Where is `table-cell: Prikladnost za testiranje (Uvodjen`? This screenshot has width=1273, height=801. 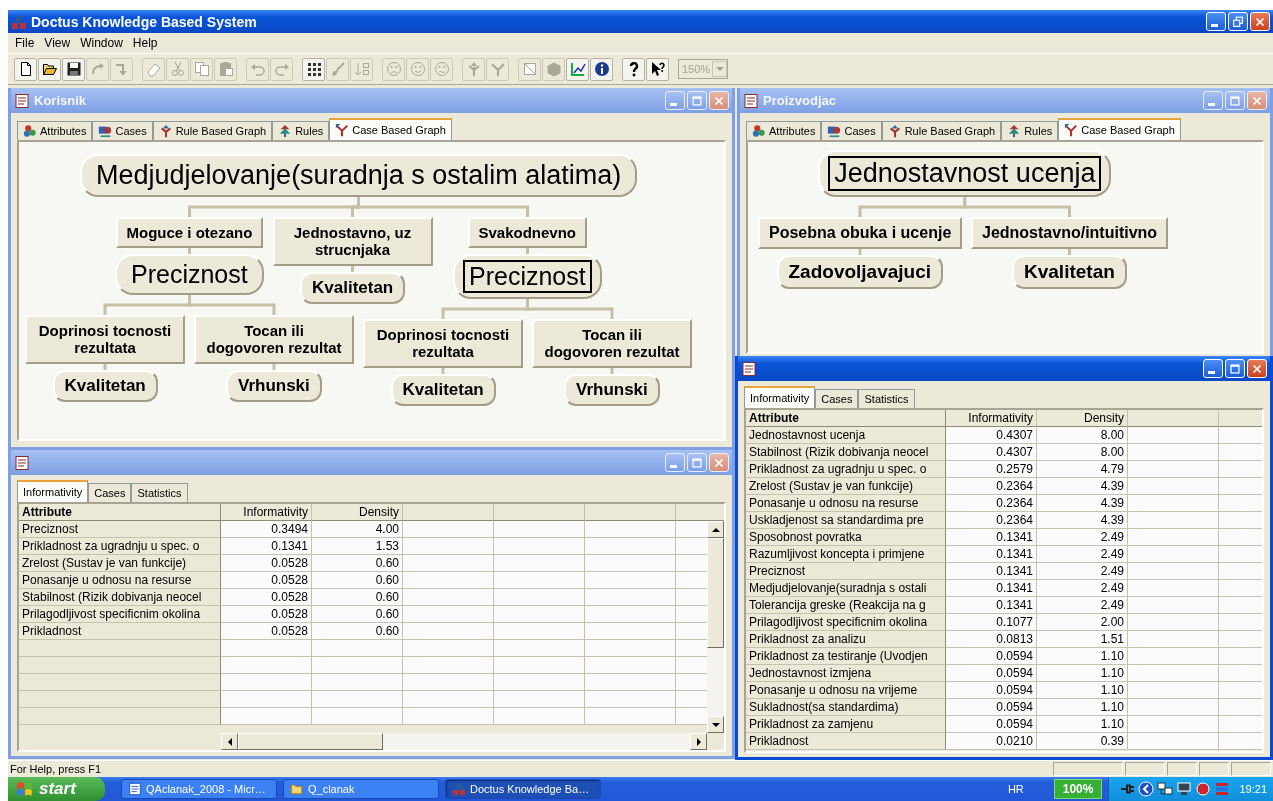 table-cell: Prikladnost za testiranje (Uvodjen is located at coordinates (846, 656).